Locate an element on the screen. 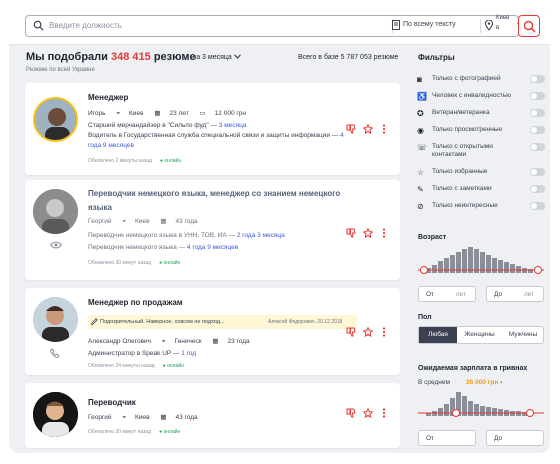 This screenshot has width=560, height=464. gender-option-men: Мужчины is located at coordinates (523, 335).